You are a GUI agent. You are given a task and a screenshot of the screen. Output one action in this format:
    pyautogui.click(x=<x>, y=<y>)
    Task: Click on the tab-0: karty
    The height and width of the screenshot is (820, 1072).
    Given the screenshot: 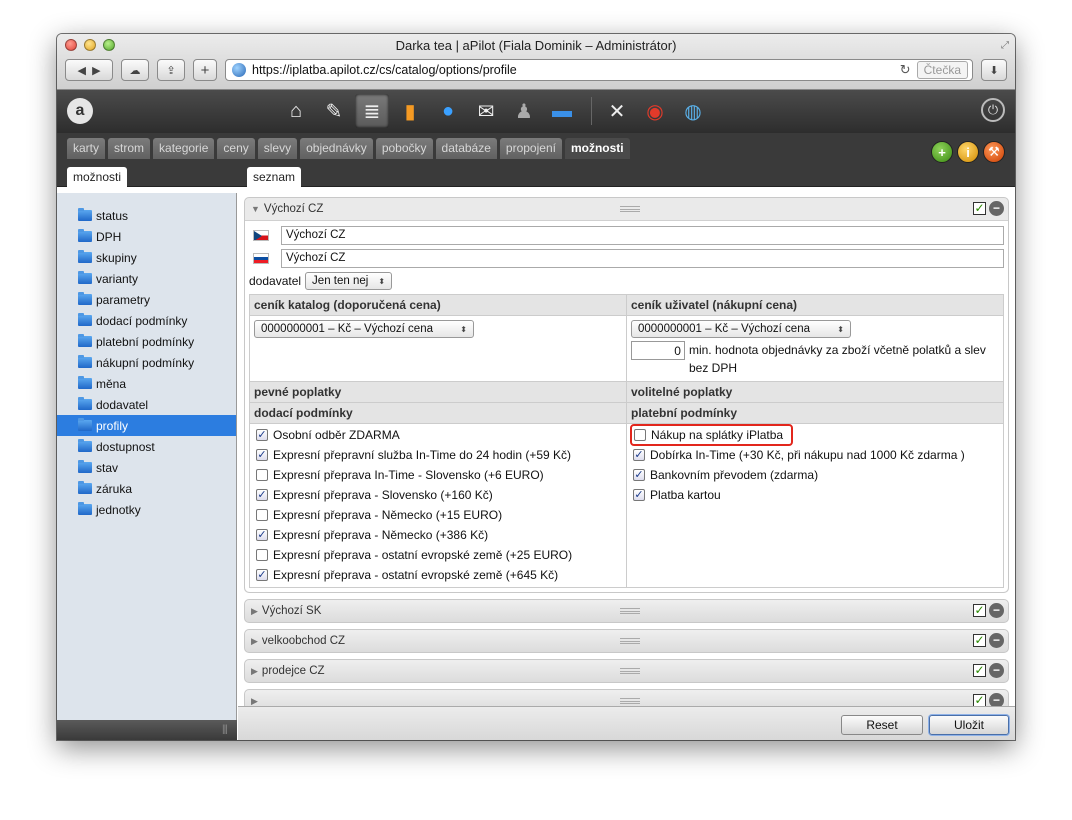 What is the action you would take?
    pyautogui.click(x=86, y=148)
    